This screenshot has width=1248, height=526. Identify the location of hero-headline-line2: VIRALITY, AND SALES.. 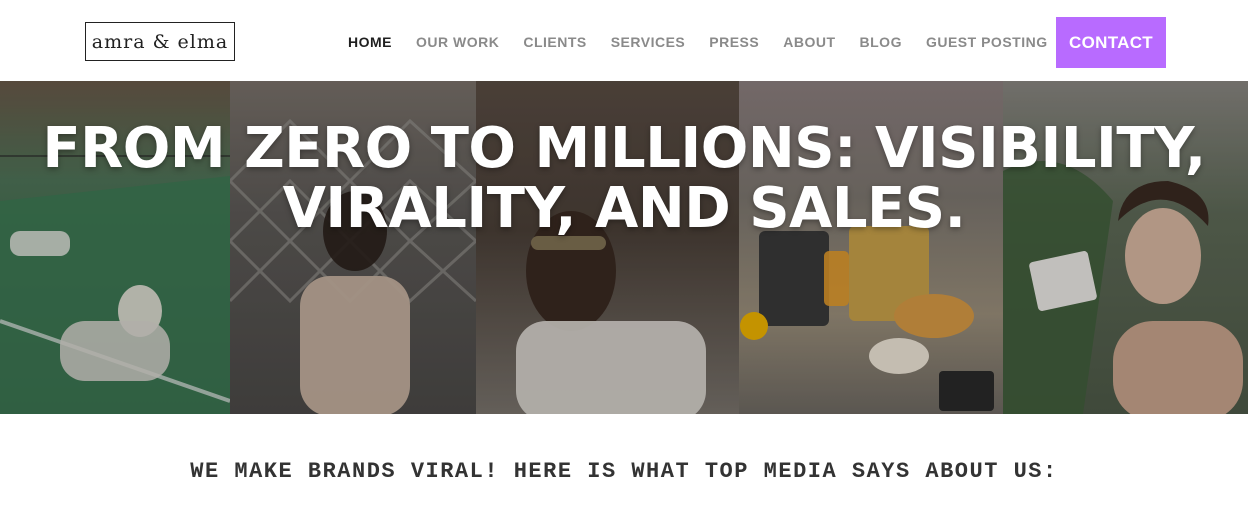
(624, 208).